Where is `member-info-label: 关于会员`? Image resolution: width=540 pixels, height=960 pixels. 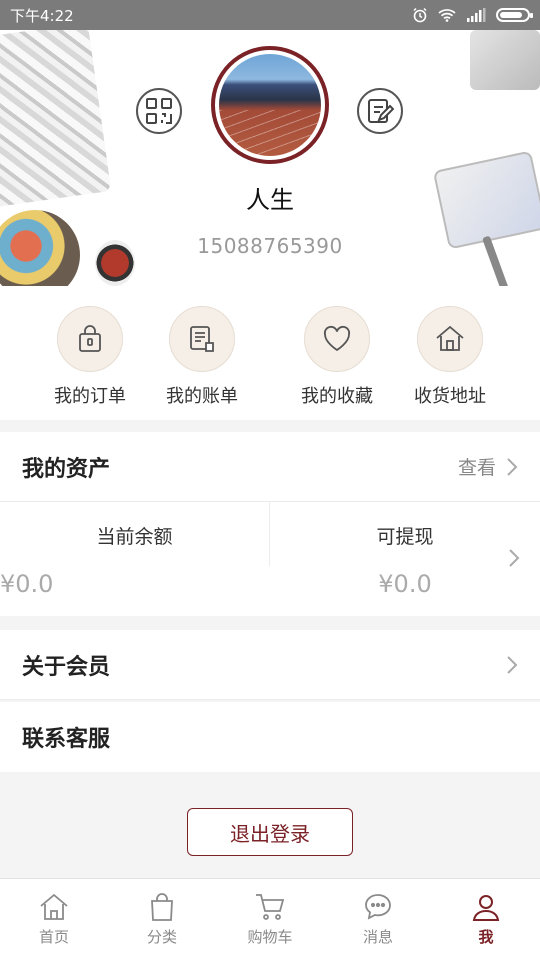
member-info-label: 关于会员 is located at coordinates (66, 667).